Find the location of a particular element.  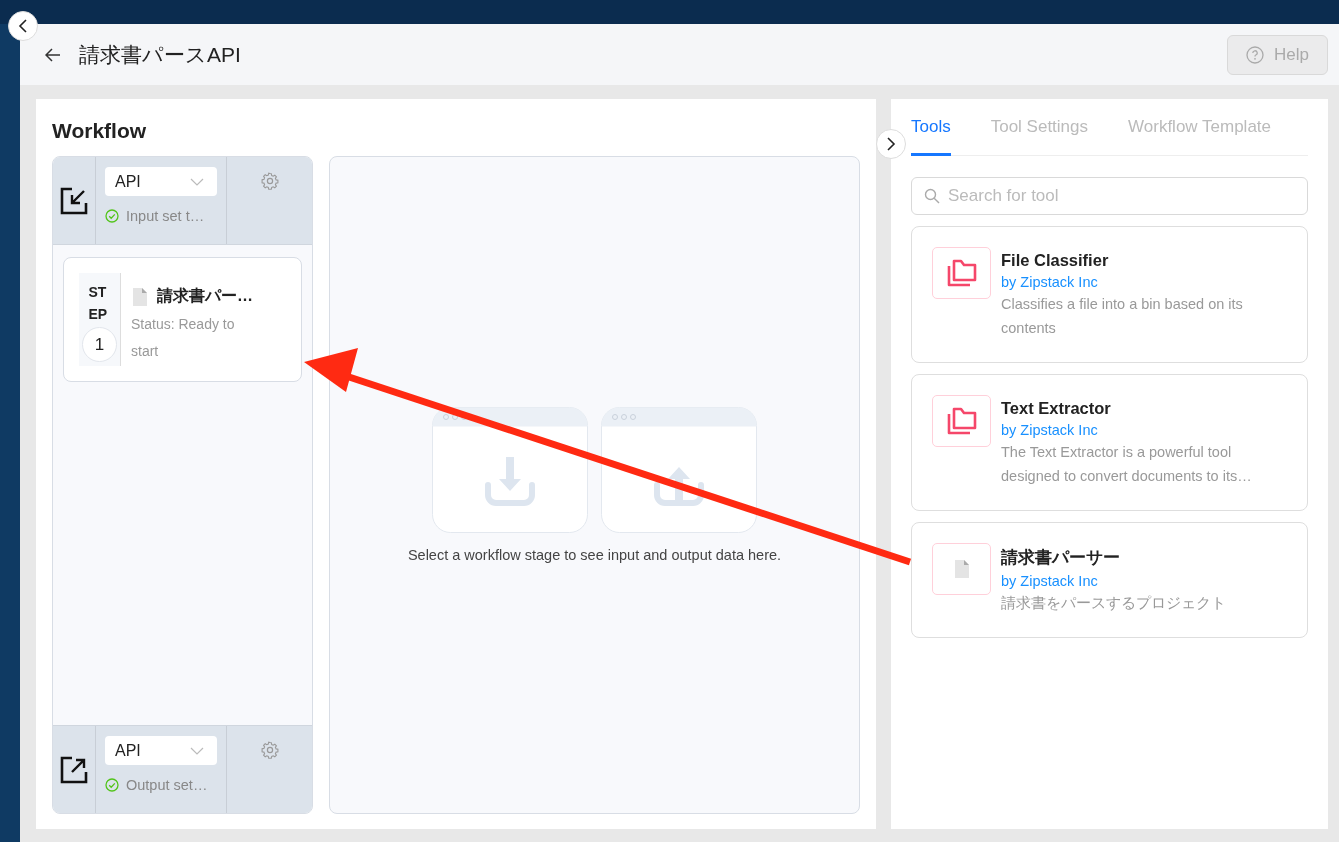

import-icon is located at coordinates (74, 200).